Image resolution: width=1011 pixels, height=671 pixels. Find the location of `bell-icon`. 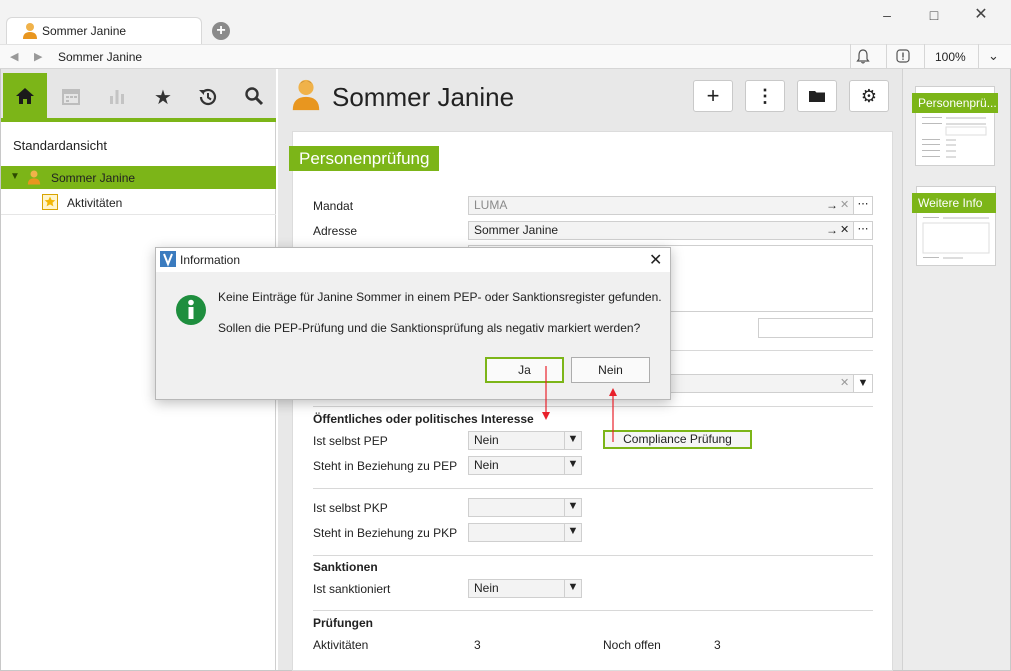

bell-icon is located at coordinates (863, 58).